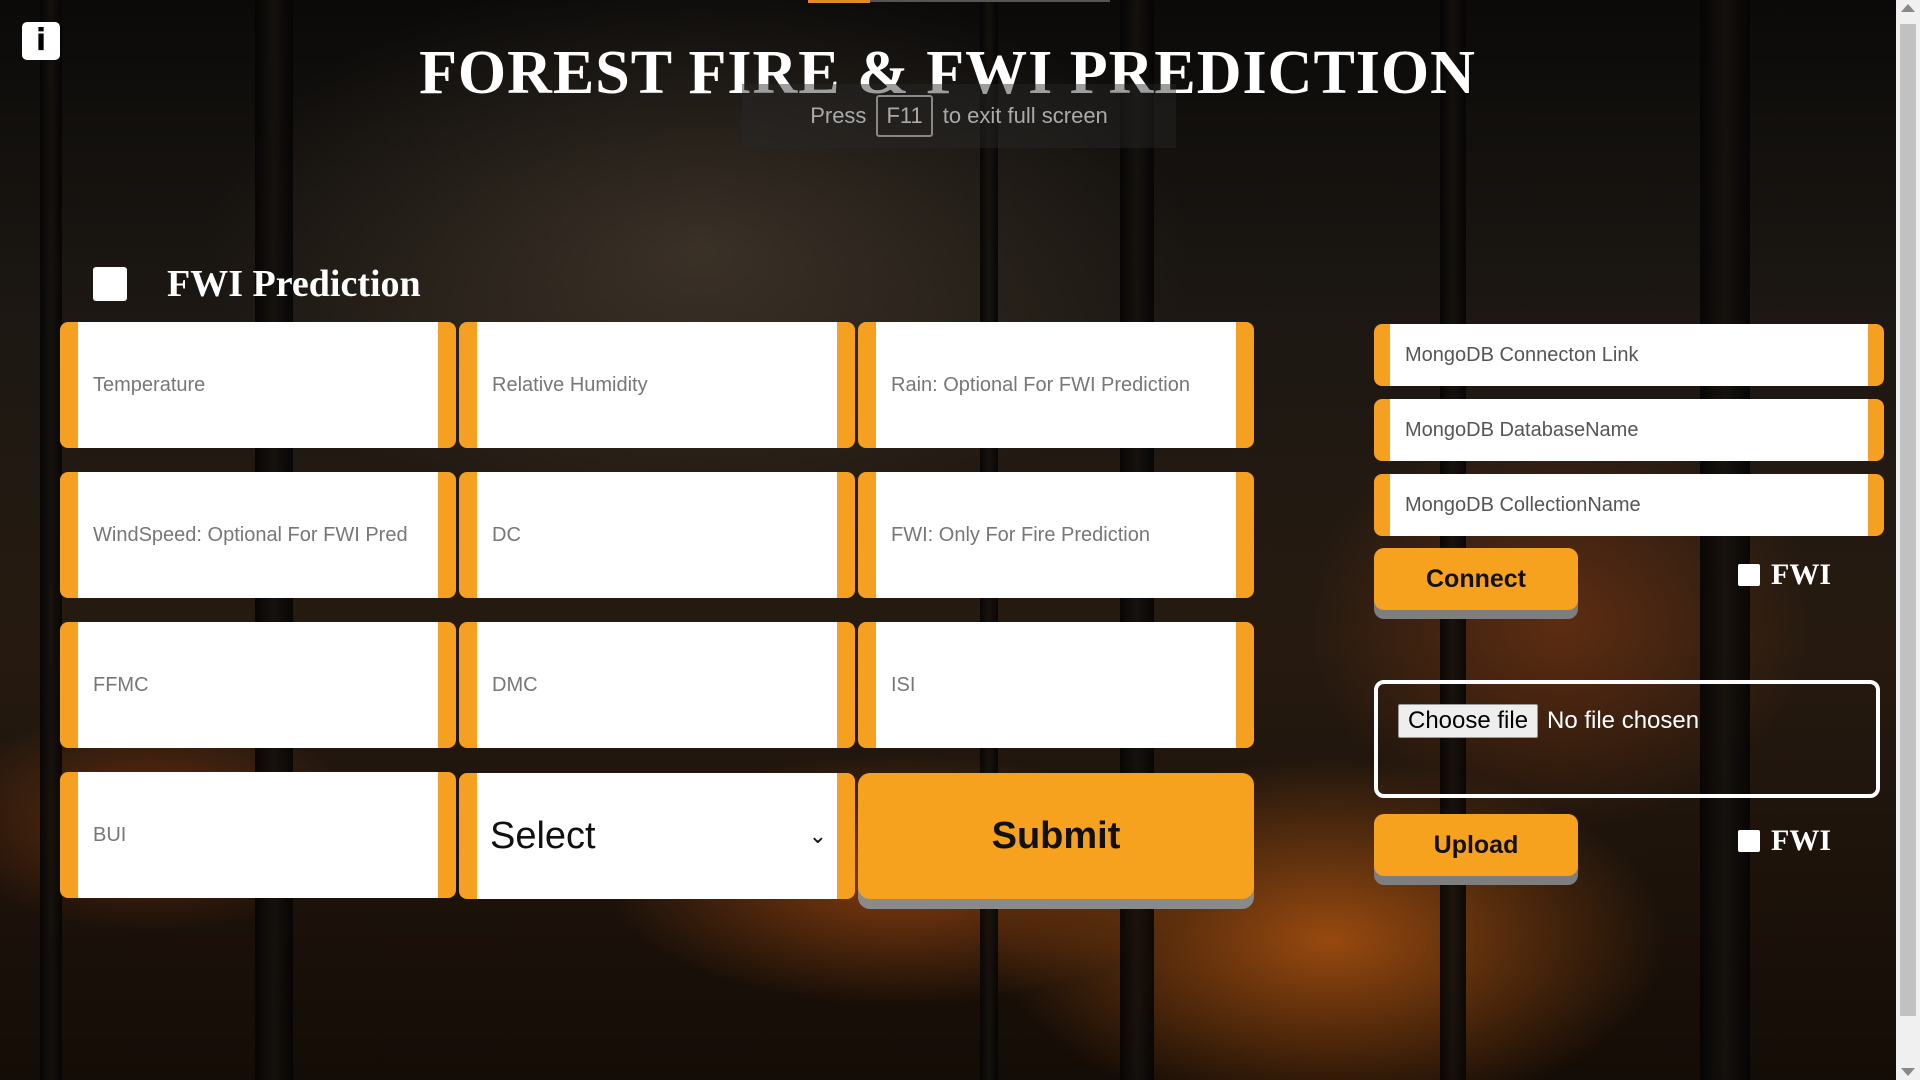 The image size is (1920, 1080). I want to click on ffmc-input, so click(264, 685).